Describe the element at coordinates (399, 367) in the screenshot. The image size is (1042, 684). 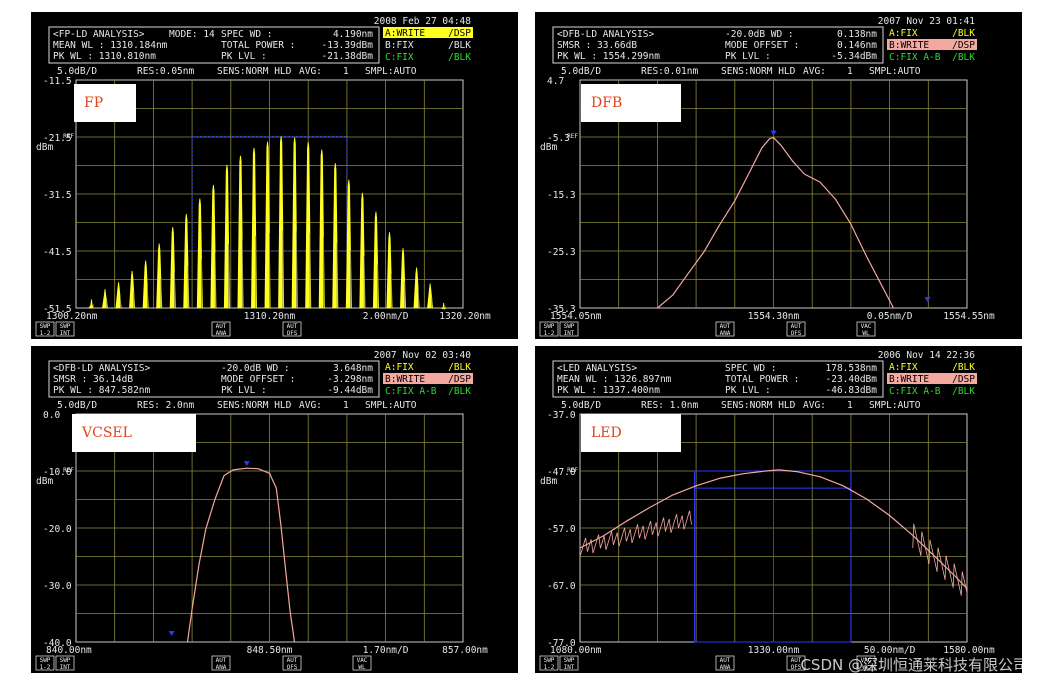
I see `trace-label: A:FIX` at that location.